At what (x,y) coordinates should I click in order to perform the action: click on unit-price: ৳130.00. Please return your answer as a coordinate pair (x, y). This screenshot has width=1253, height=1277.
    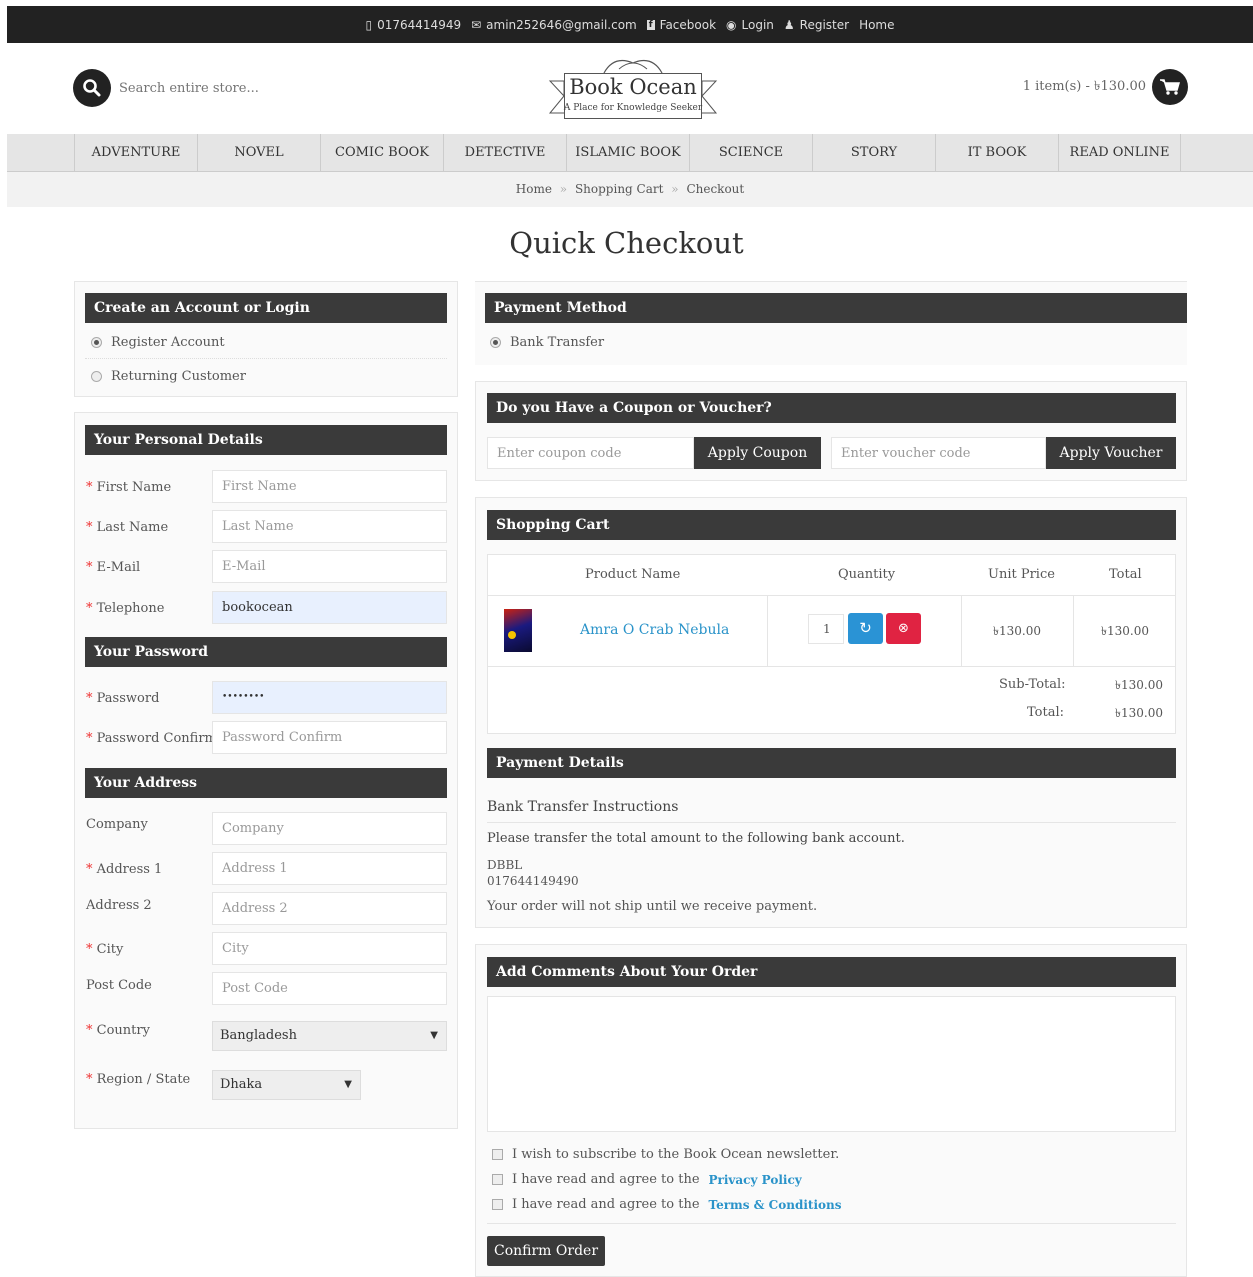
    Looking at the image, I should click on (1017, 631).